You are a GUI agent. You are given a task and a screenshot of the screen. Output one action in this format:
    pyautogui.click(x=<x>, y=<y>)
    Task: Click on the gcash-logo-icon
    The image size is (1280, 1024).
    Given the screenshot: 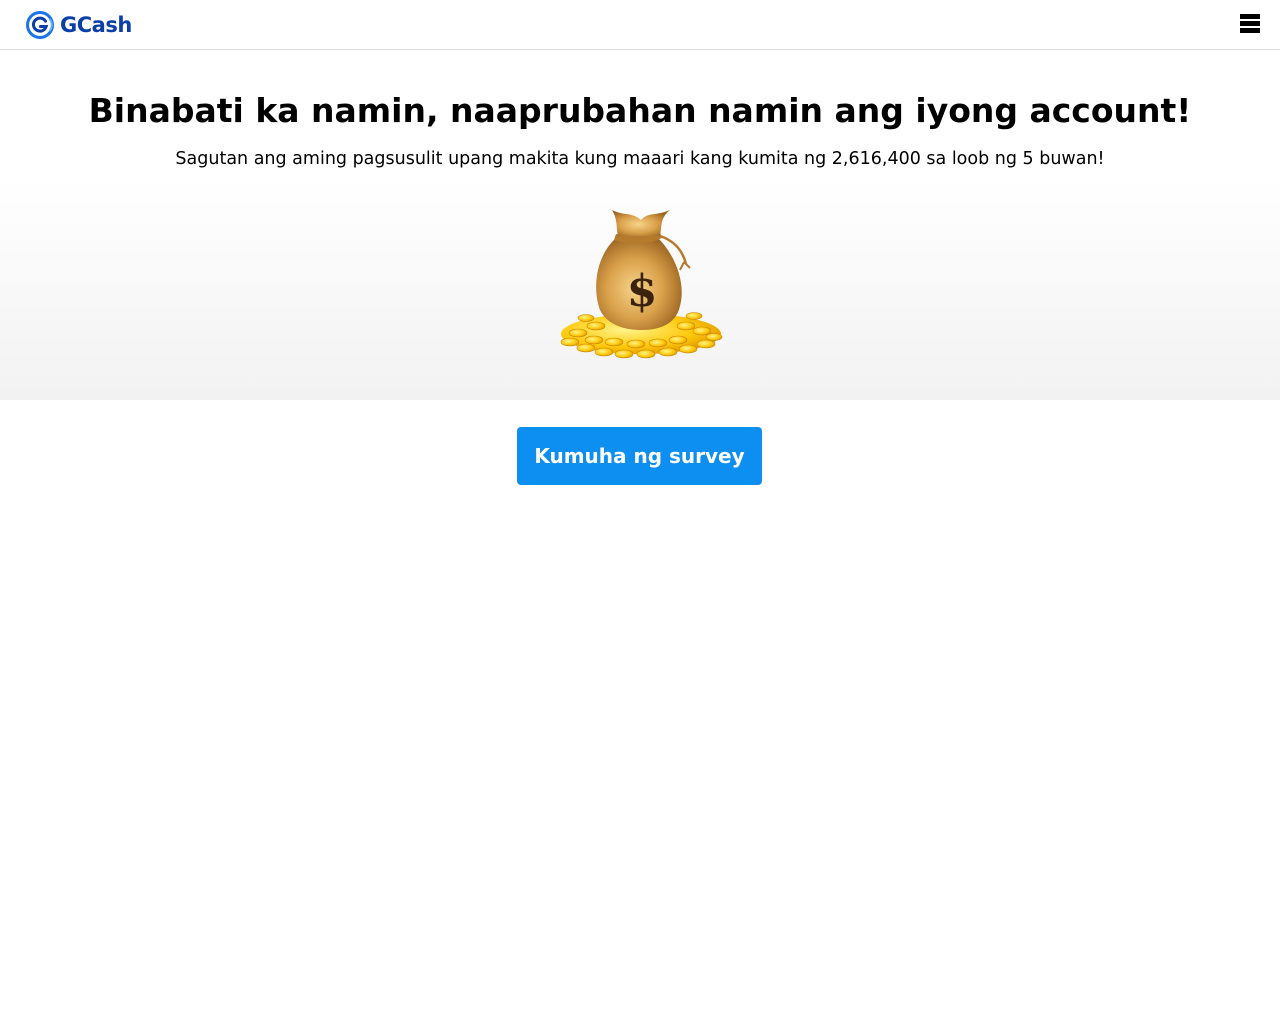 What is the action you would take?
    pyautogui.click(x=40, y=25)
    